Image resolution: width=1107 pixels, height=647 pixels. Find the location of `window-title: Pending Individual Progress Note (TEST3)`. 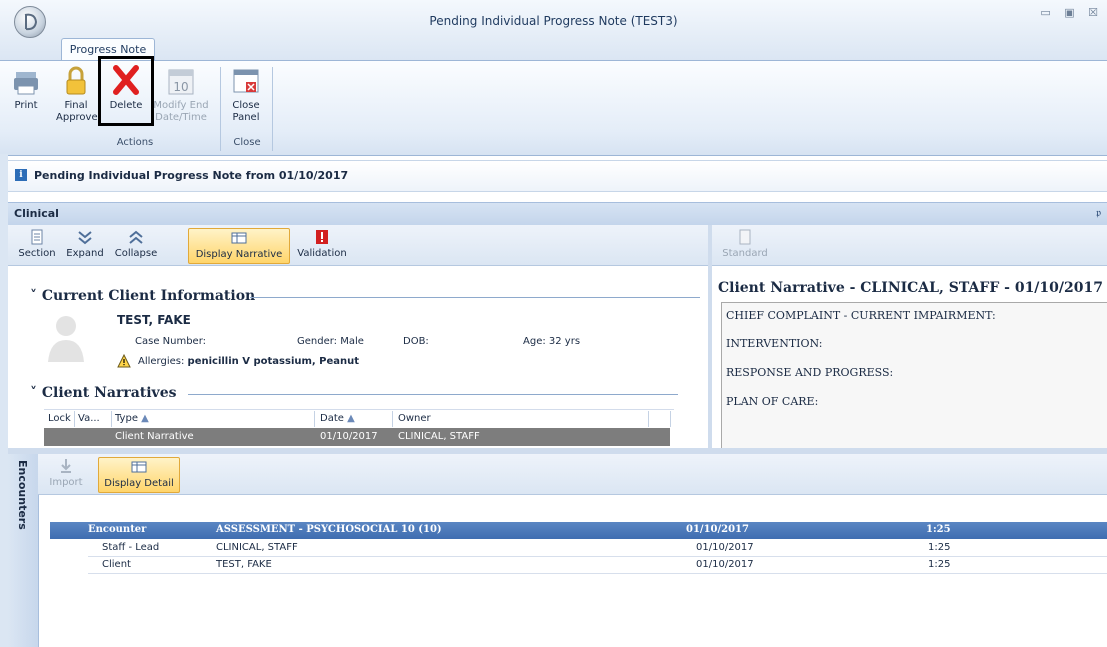

window-title: Pending Individual Progress Note (TEST3) is located at coordinates (553, 21).